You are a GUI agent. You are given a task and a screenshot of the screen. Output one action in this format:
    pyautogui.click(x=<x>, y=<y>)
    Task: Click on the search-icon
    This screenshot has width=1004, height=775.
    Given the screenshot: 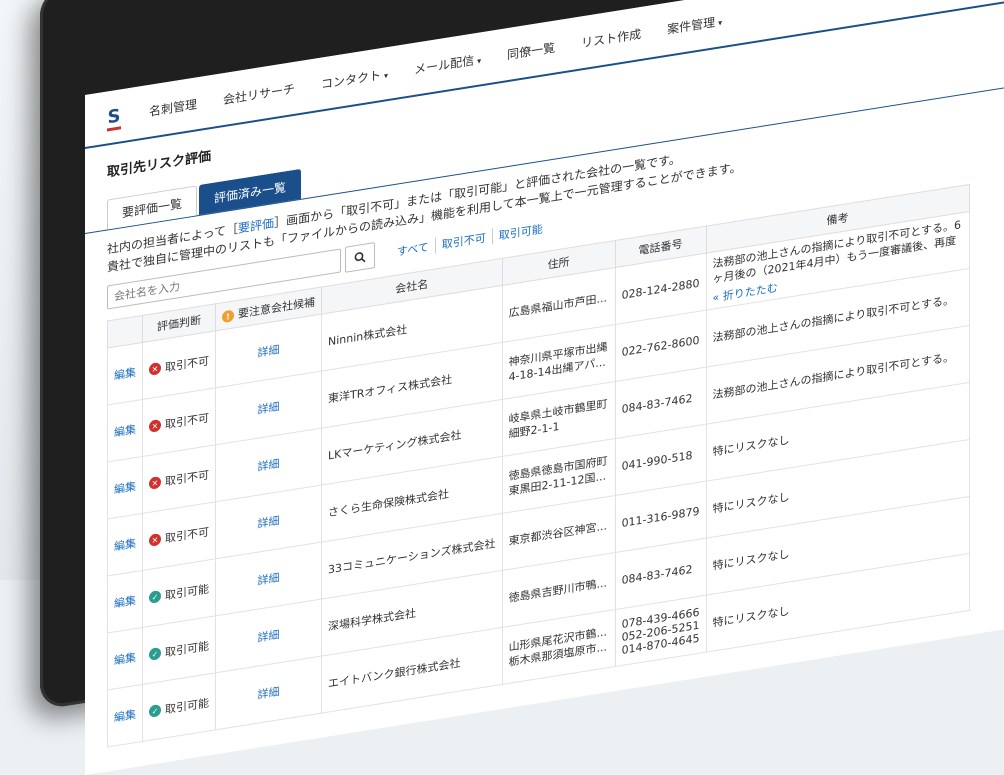 What is the action you would take?
    pyautogui.click(x=360, y=257)
    